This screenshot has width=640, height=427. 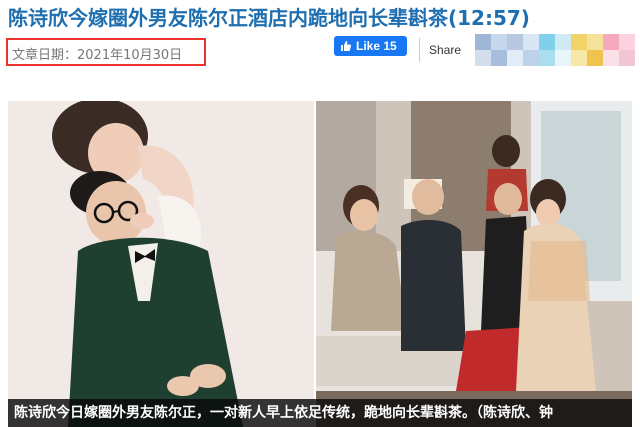 I want to click on facebook-like-button: Like 15, so click(x=370, y=46).